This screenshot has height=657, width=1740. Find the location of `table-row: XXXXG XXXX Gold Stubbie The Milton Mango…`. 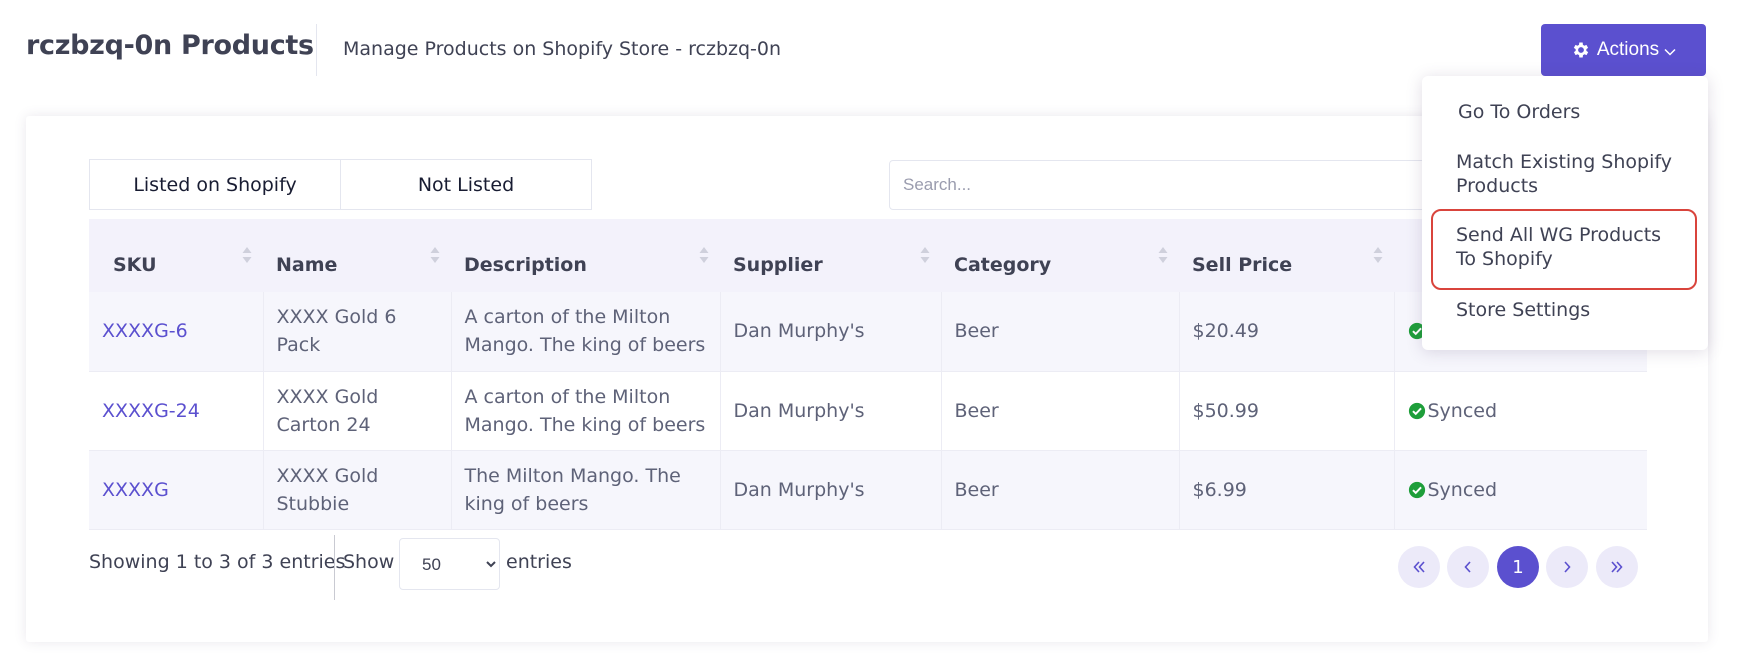

table-row: XXXXG XXXX Gold Stubbie The Milton Mango… is located at coordinates (868, 489).